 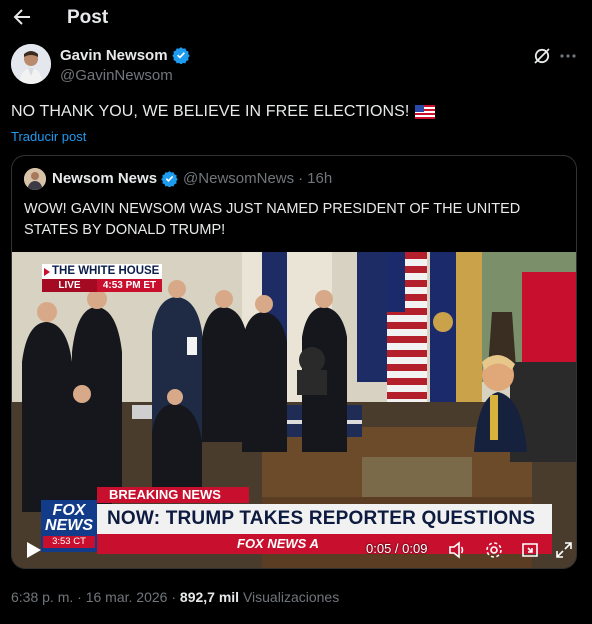 I want to click on page-title: Post, so click(x=88, y=17).